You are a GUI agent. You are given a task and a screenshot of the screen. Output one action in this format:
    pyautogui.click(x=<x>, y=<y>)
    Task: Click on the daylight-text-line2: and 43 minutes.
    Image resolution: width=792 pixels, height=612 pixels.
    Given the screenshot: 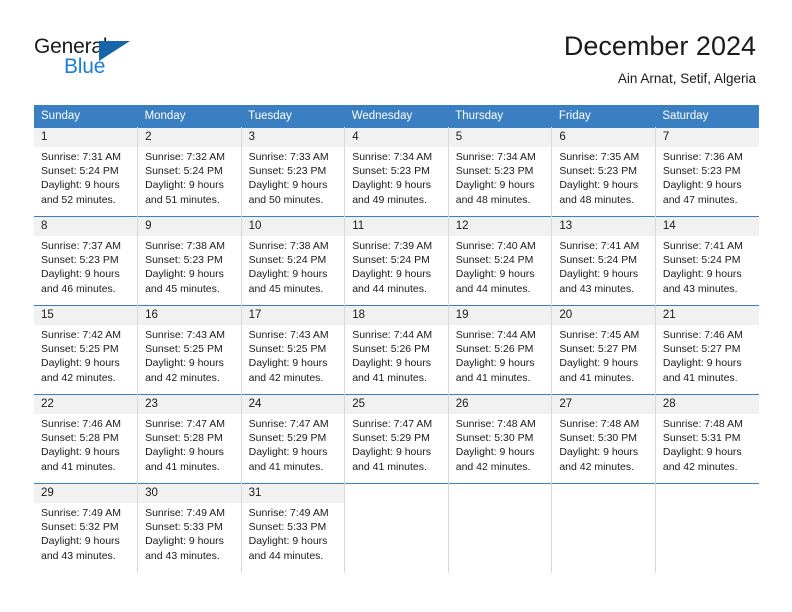 What is the action you would take?
    pyautogui.click(x=78, y=555)
    